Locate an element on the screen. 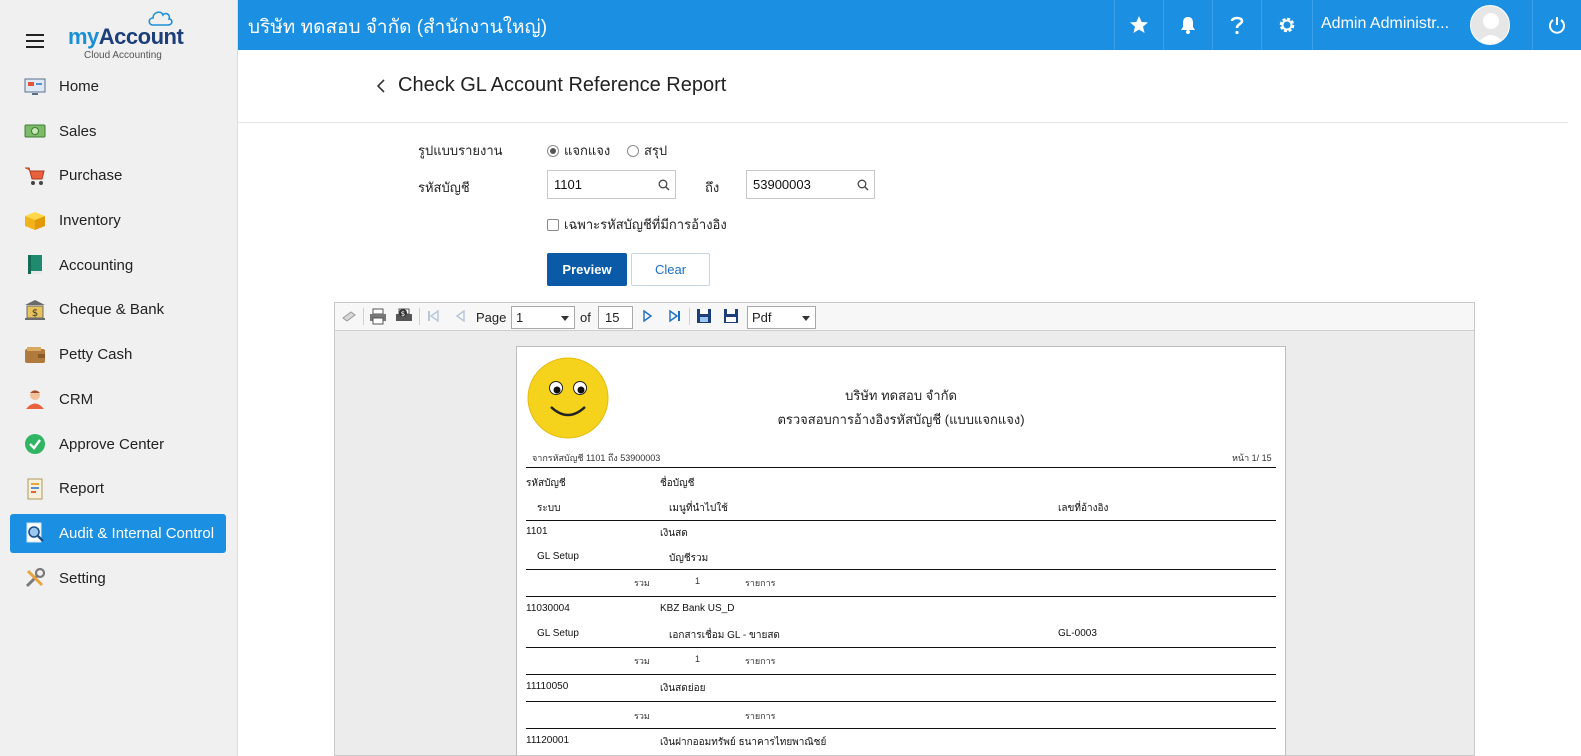  menu-name: บัญชีรวม is located at coordinates (689, 558).